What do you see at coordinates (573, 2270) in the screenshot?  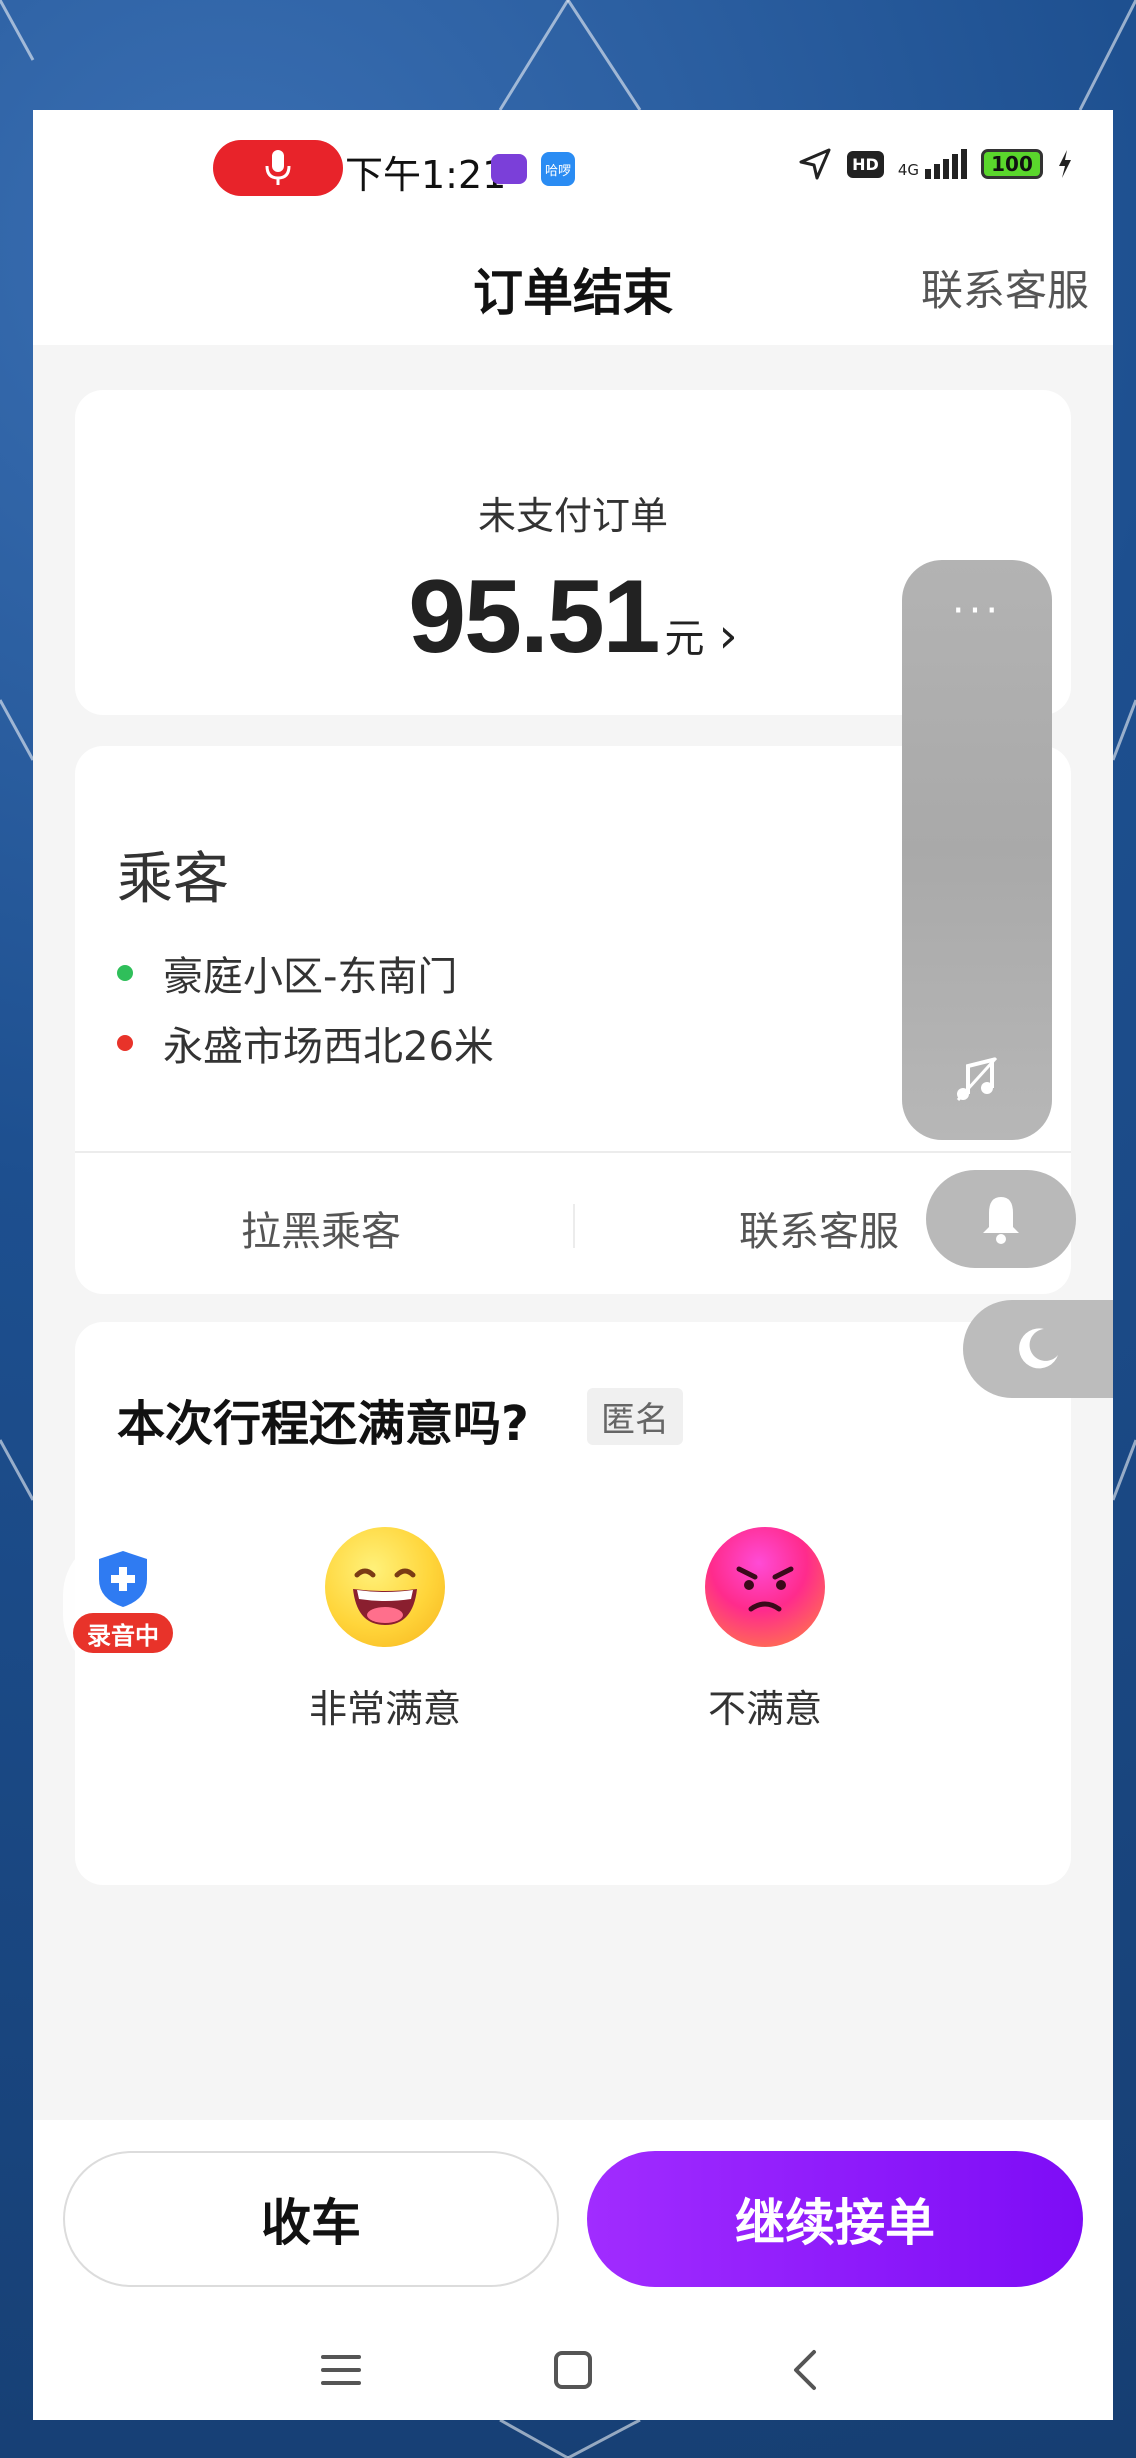 I see `bottom-action-bar: 收车 继续接单` at bounding box center [573, 2270].